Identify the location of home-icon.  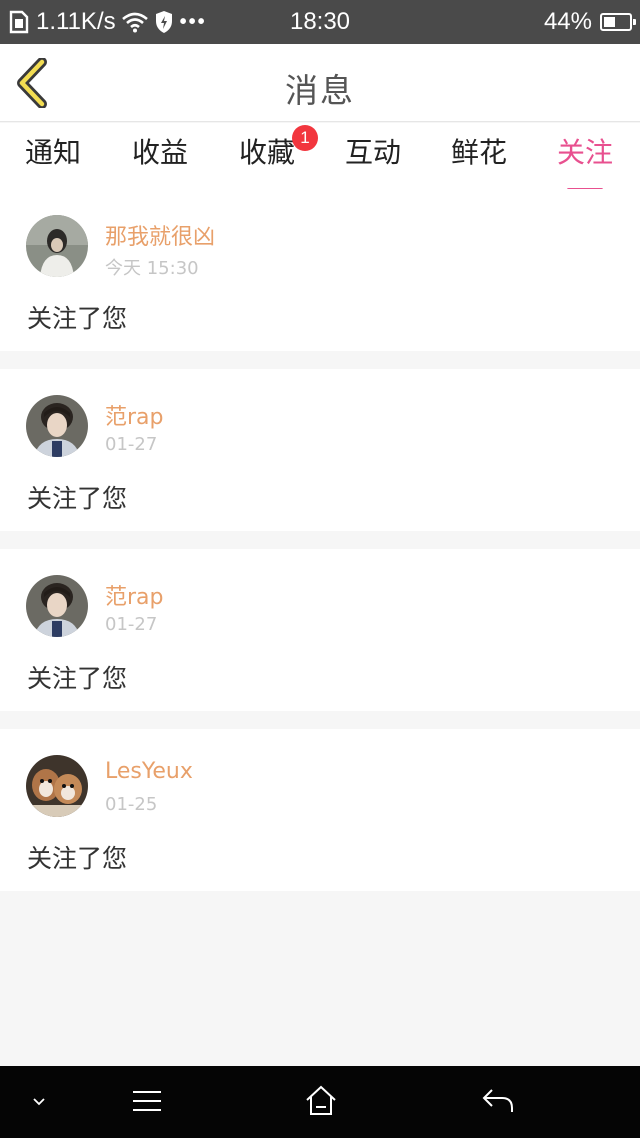
(321, 1100).